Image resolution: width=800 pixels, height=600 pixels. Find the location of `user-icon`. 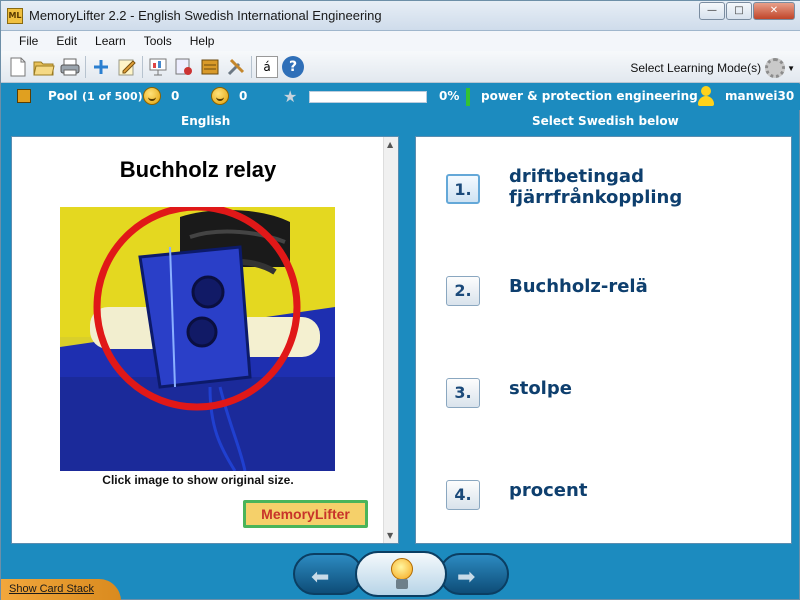

user-icon is located at coordinates (706, 96).